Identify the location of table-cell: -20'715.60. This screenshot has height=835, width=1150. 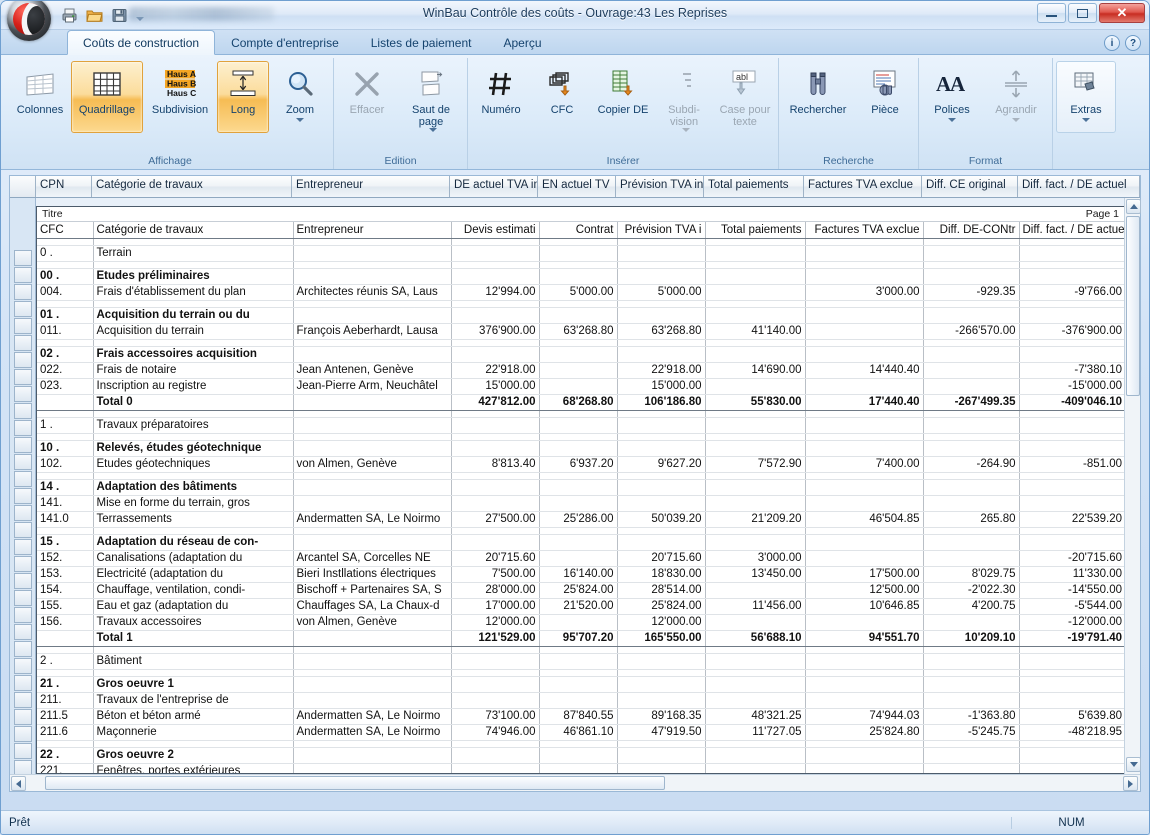
(1072, 558).